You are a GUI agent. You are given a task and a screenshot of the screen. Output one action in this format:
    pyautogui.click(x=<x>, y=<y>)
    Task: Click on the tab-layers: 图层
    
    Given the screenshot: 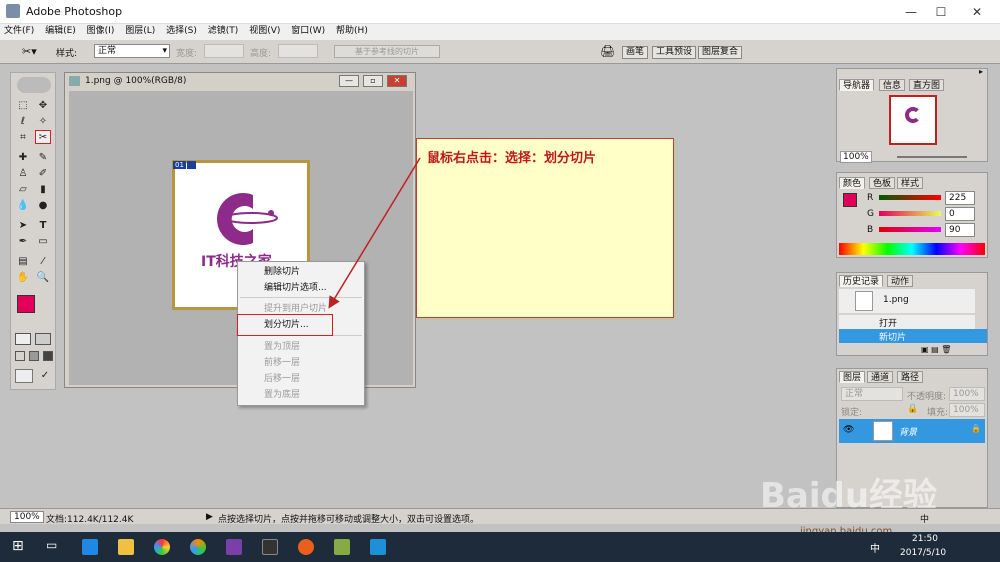 What is the action you would take?
    pyautogui.click(x=852, y=377)
    